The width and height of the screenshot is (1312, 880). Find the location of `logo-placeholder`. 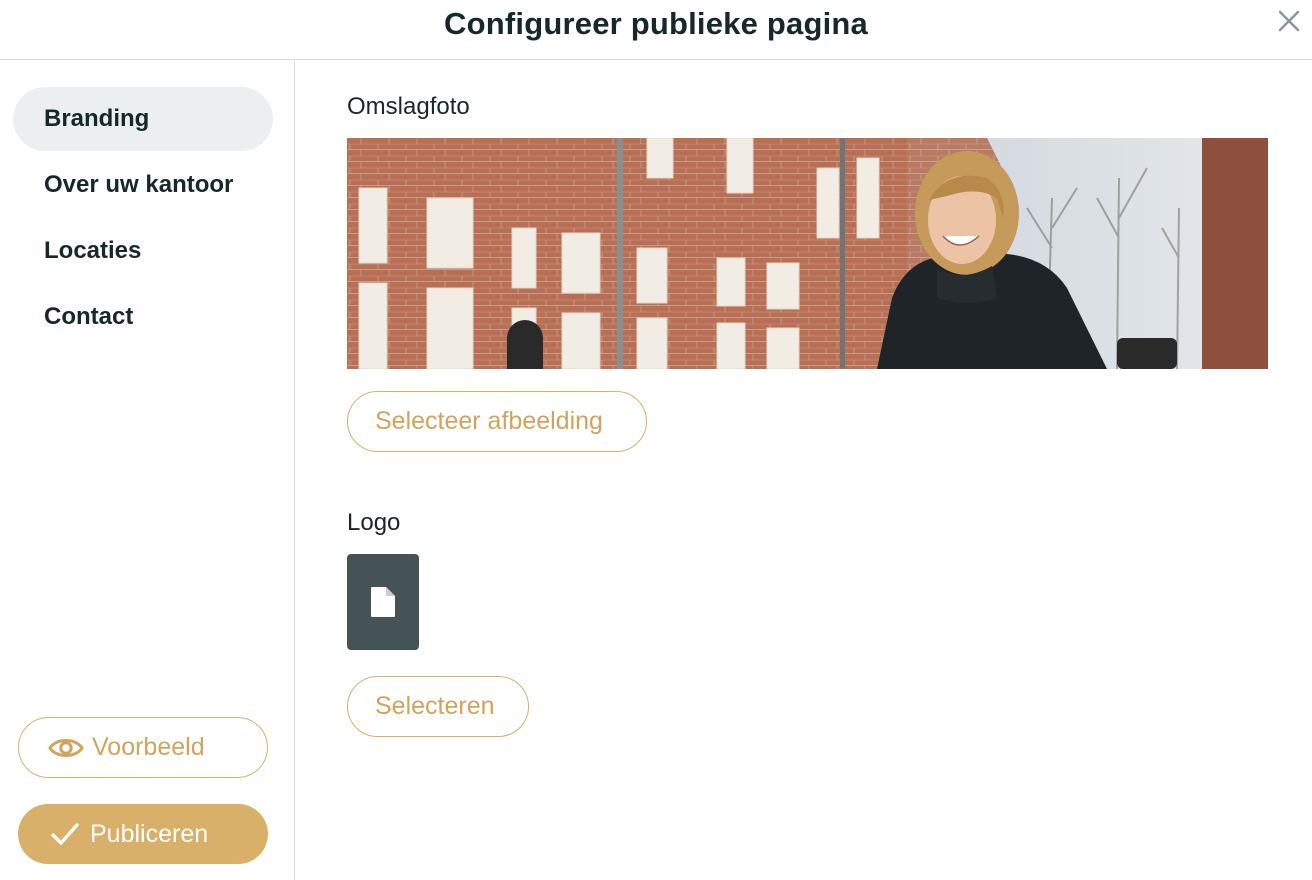

logo-placeholder is located at coordinates (383, 602).